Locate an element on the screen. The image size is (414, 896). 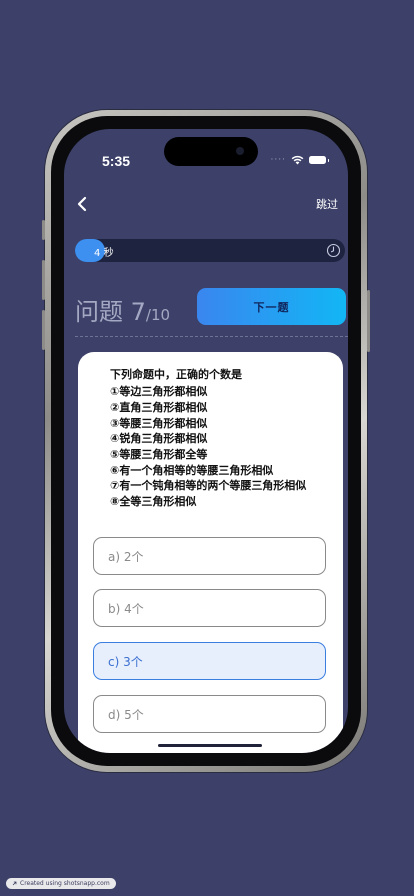
answer-option-d: d) 5个 is located at coordinates (209, 714).